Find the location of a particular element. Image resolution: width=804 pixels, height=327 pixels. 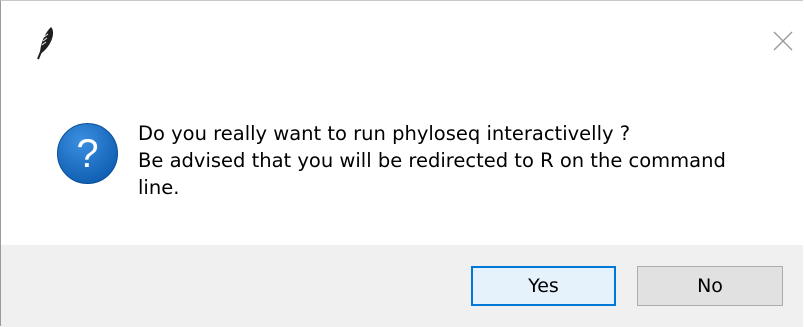

close-button is located at coordinates (782, 41).